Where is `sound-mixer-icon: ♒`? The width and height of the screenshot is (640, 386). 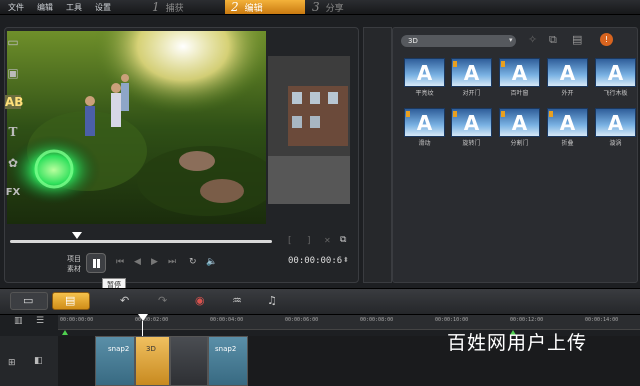
sound-mixer-icon: ♒ is located at coordinates (237, 302).